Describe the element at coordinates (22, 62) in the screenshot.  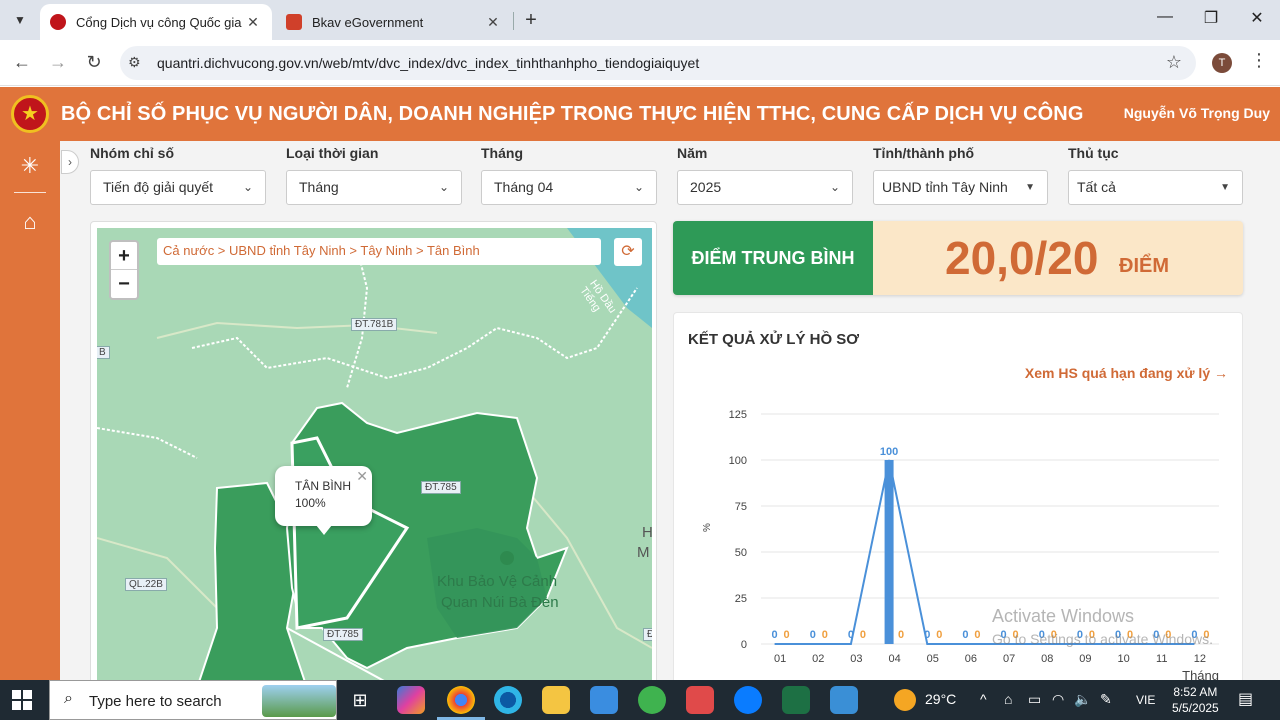
I see `back-arrow-icon: ←` at that location.